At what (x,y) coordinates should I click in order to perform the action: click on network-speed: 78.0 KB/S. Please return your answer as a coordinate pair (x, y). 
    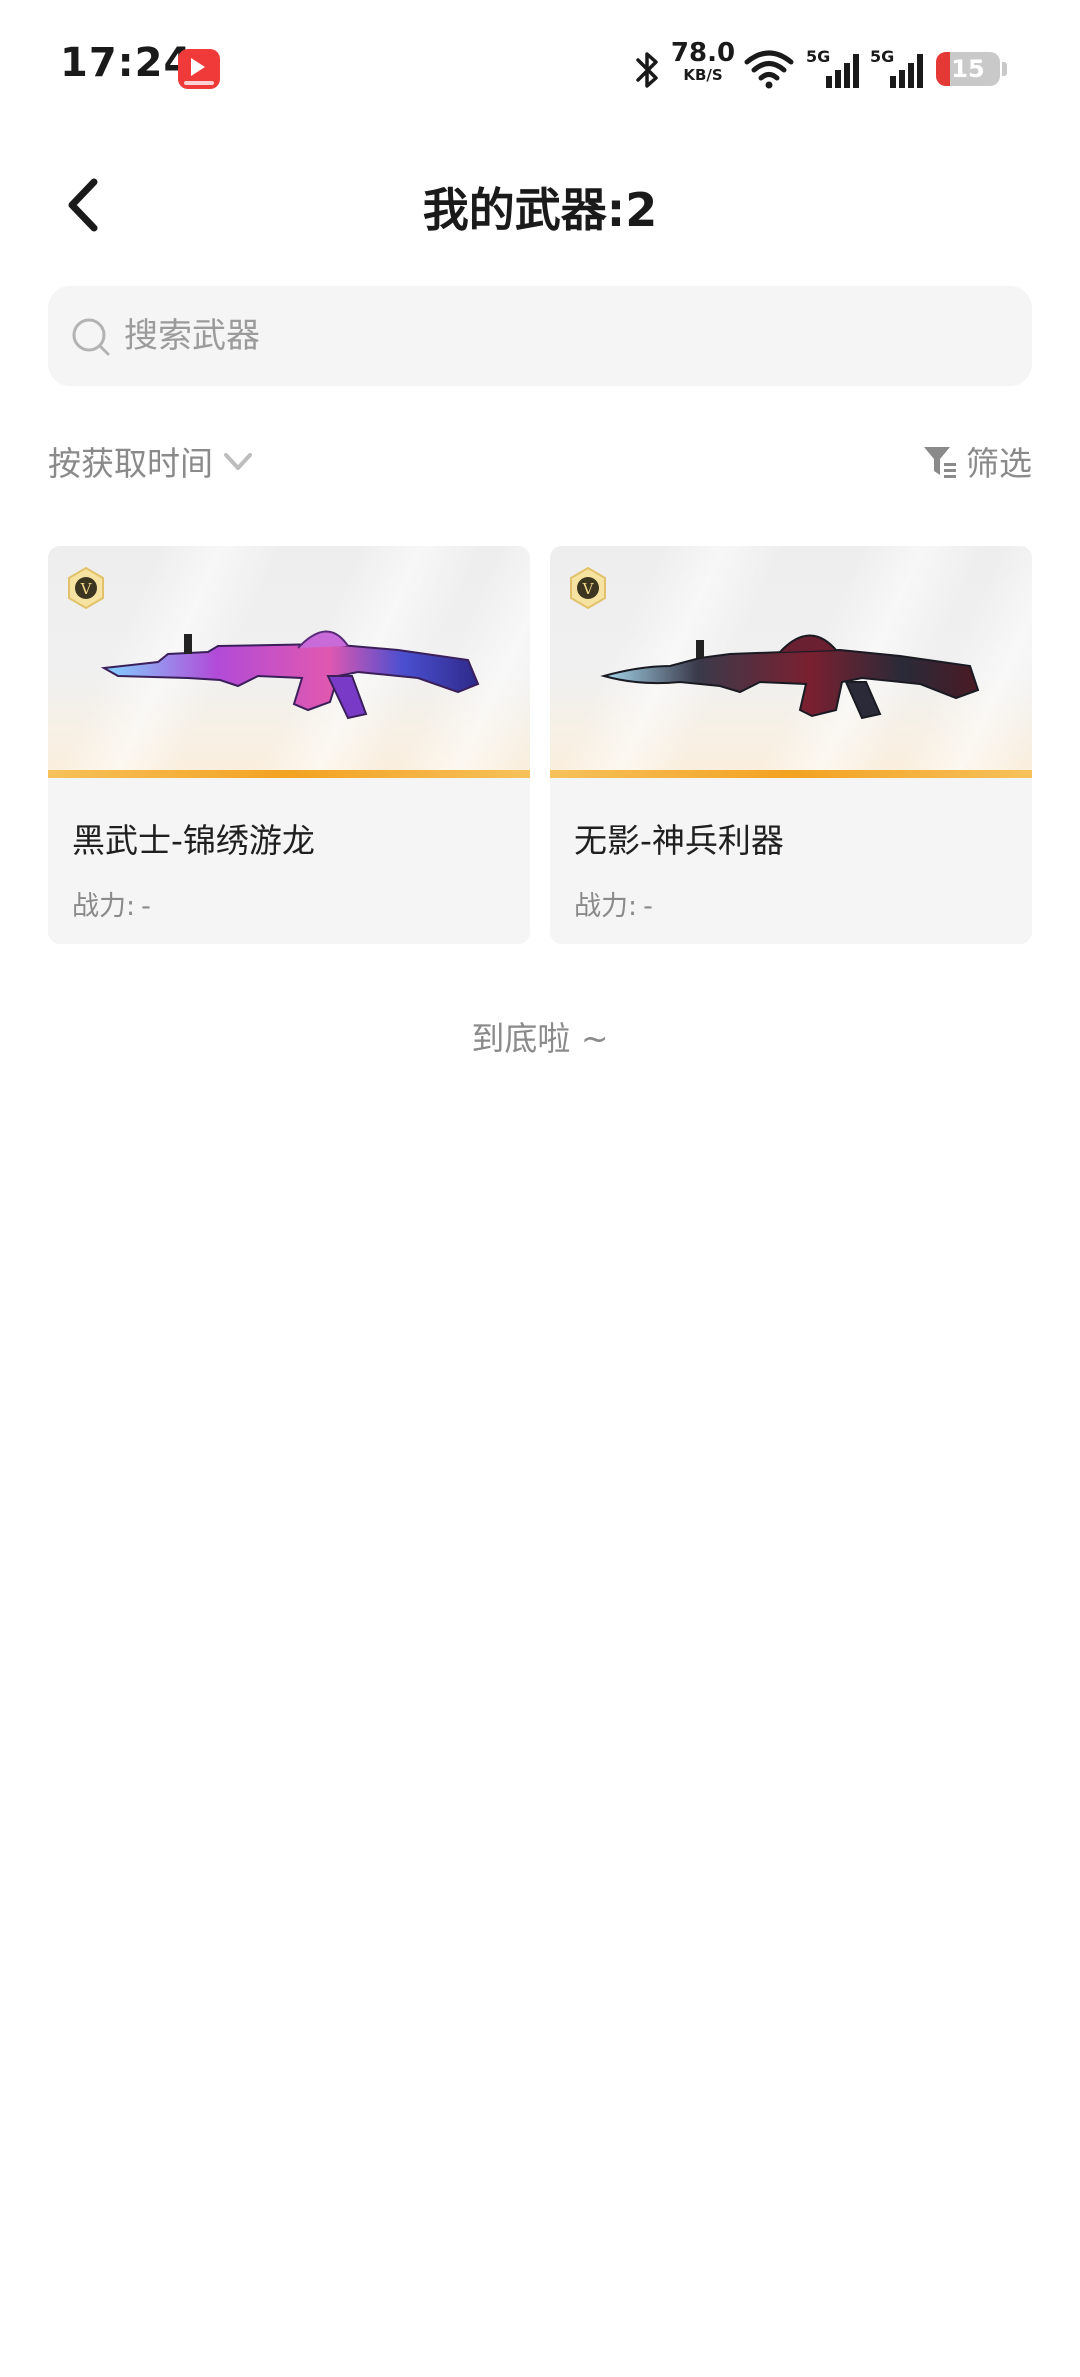
    Looking at the image, I should click on (703, 61).